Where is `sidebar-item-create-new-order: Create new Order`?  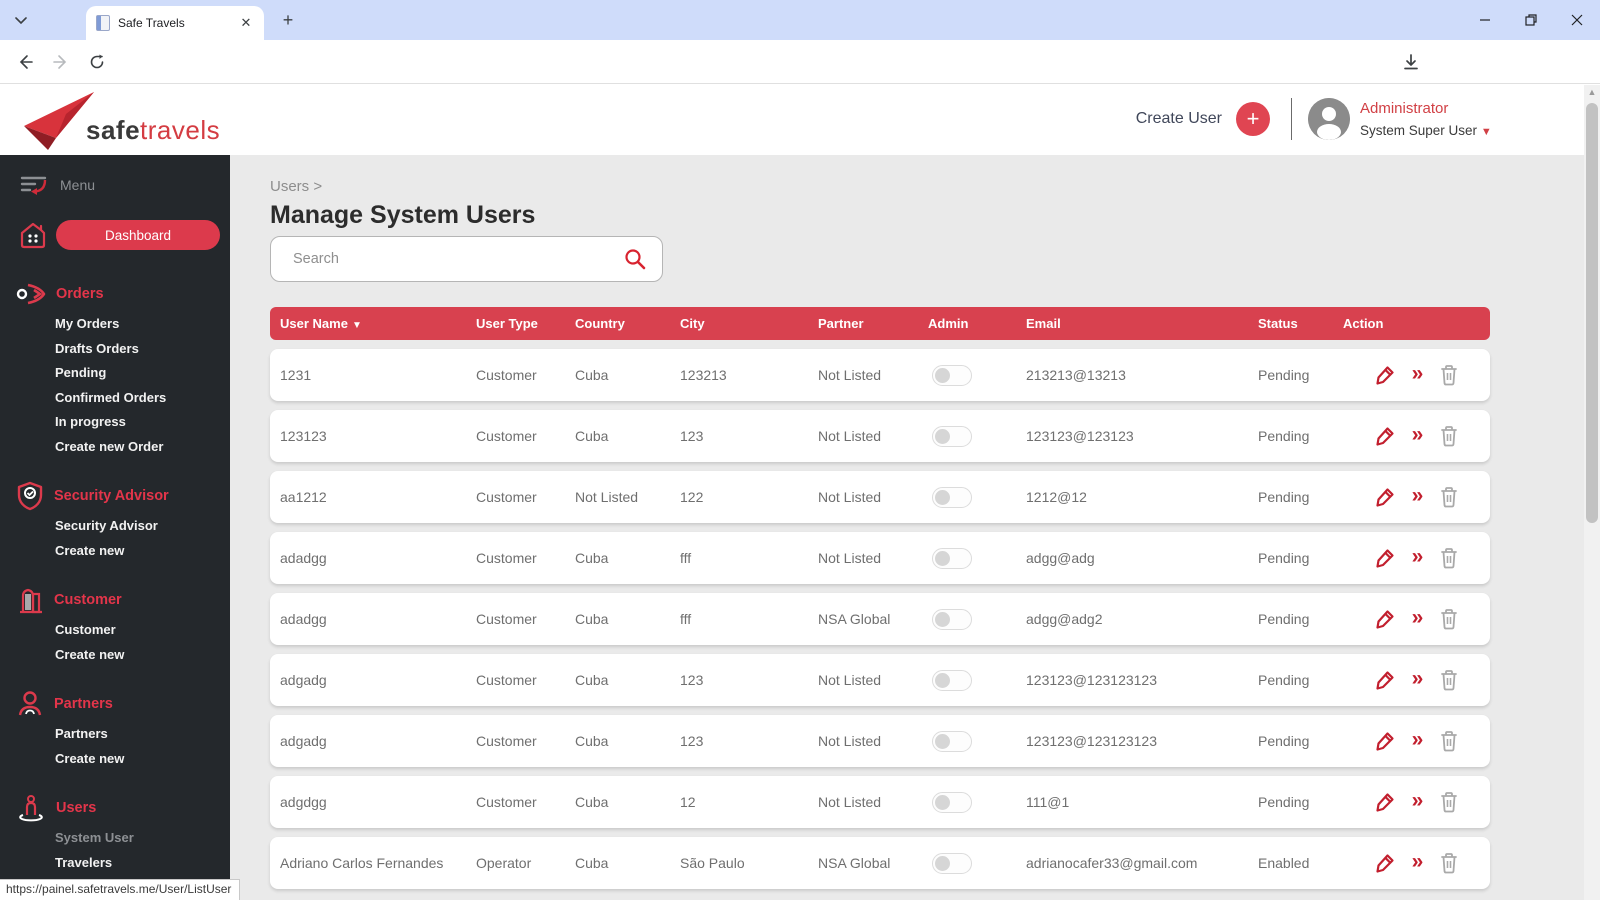
sidebar-item-create-new-order: Create new Order is located at coordinates (142, 447).